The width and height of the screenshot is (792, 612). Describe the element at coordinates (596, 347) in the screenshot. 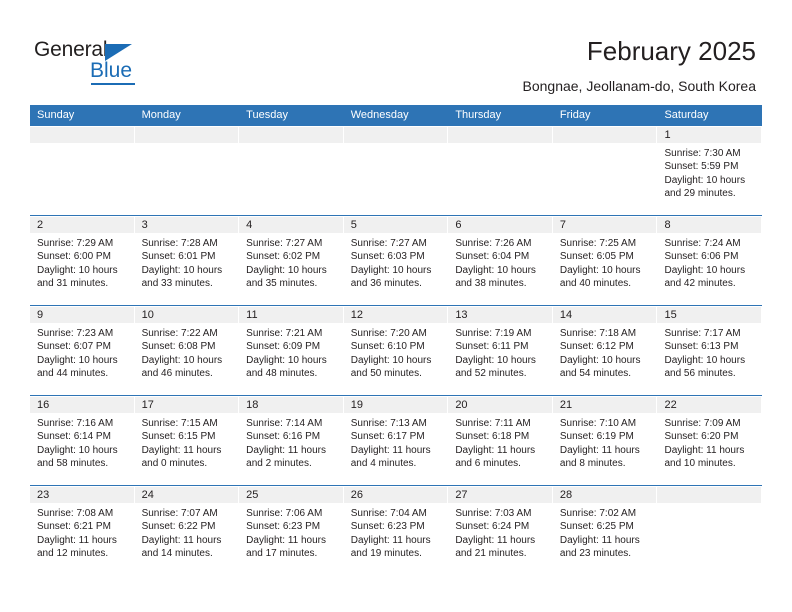

I see `sunset-text: Sunset: 6:12 PM` at that location.